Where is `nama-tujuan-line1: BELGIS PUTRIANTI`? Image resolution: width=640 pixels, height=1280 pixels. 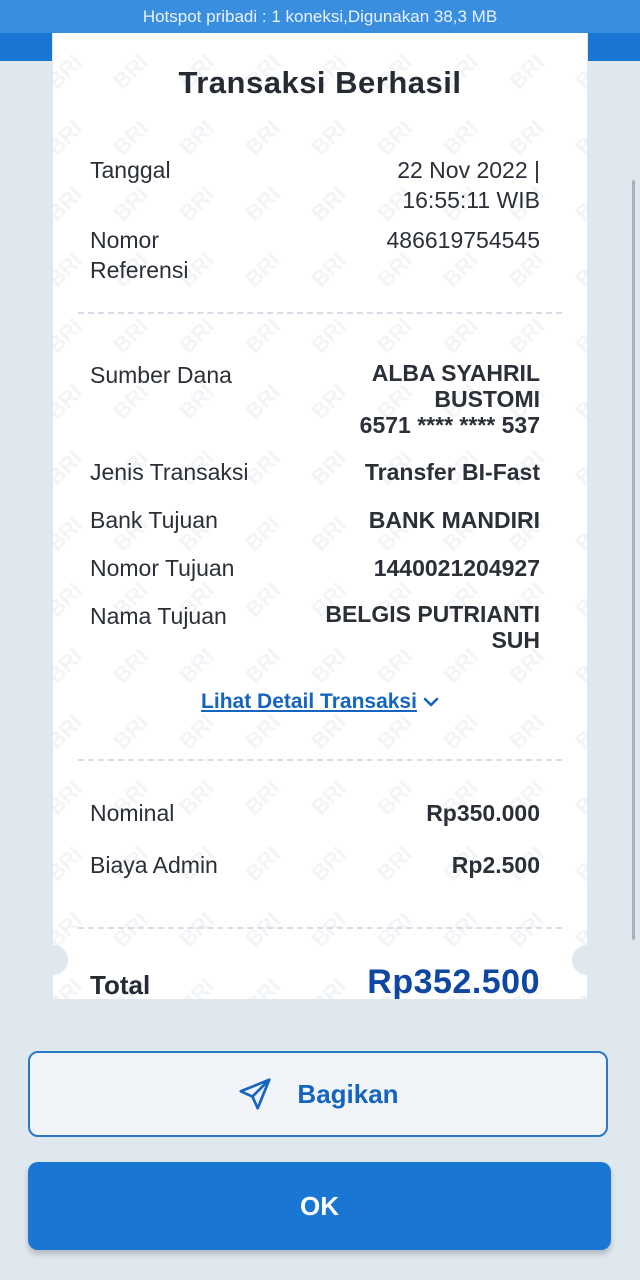
nama-tujuan-line1: BELGIS PUTRIANTI is located at coordinates (432, 614).